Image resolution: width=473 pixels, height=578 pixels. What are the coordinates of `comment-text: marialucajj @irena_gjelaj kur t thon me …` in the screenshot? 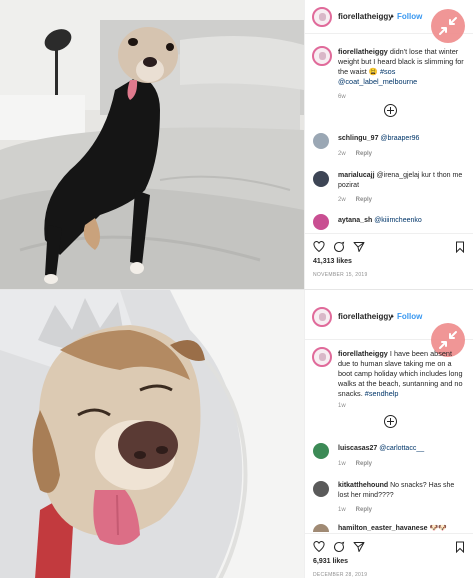 It's located at (402, 181).